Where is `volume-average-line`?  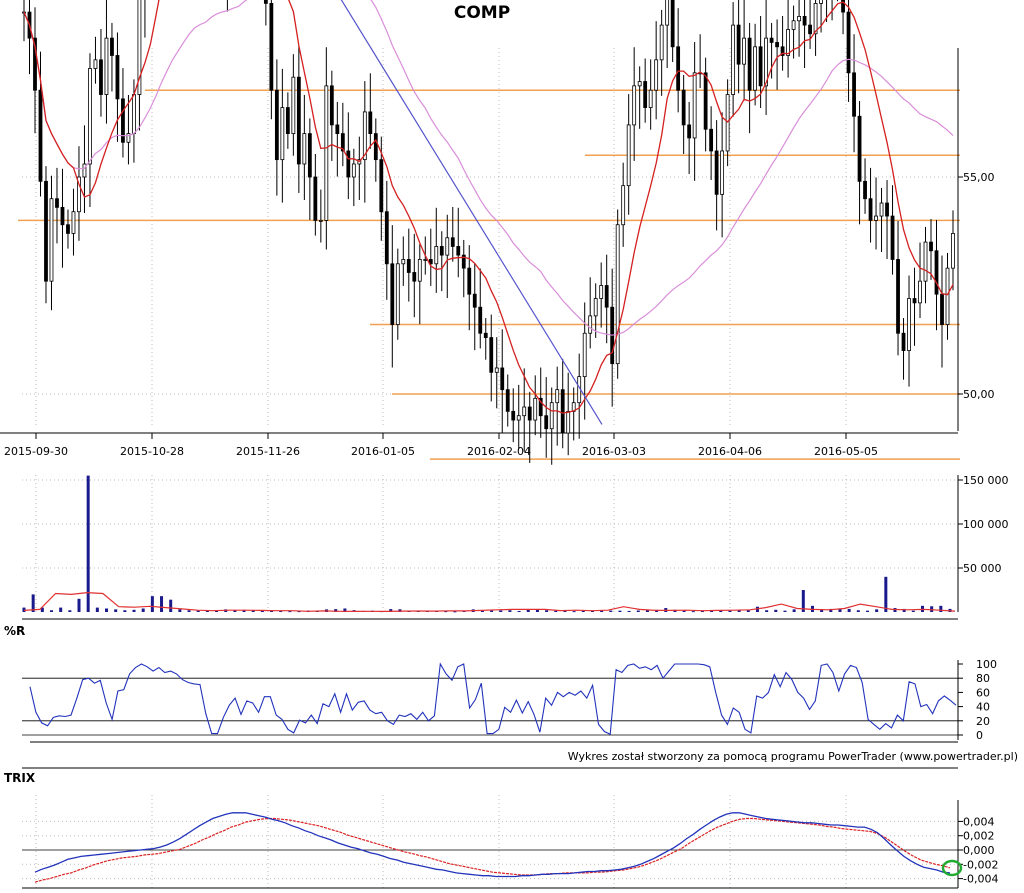 volume-average-line is located at coordinates (489, 602).